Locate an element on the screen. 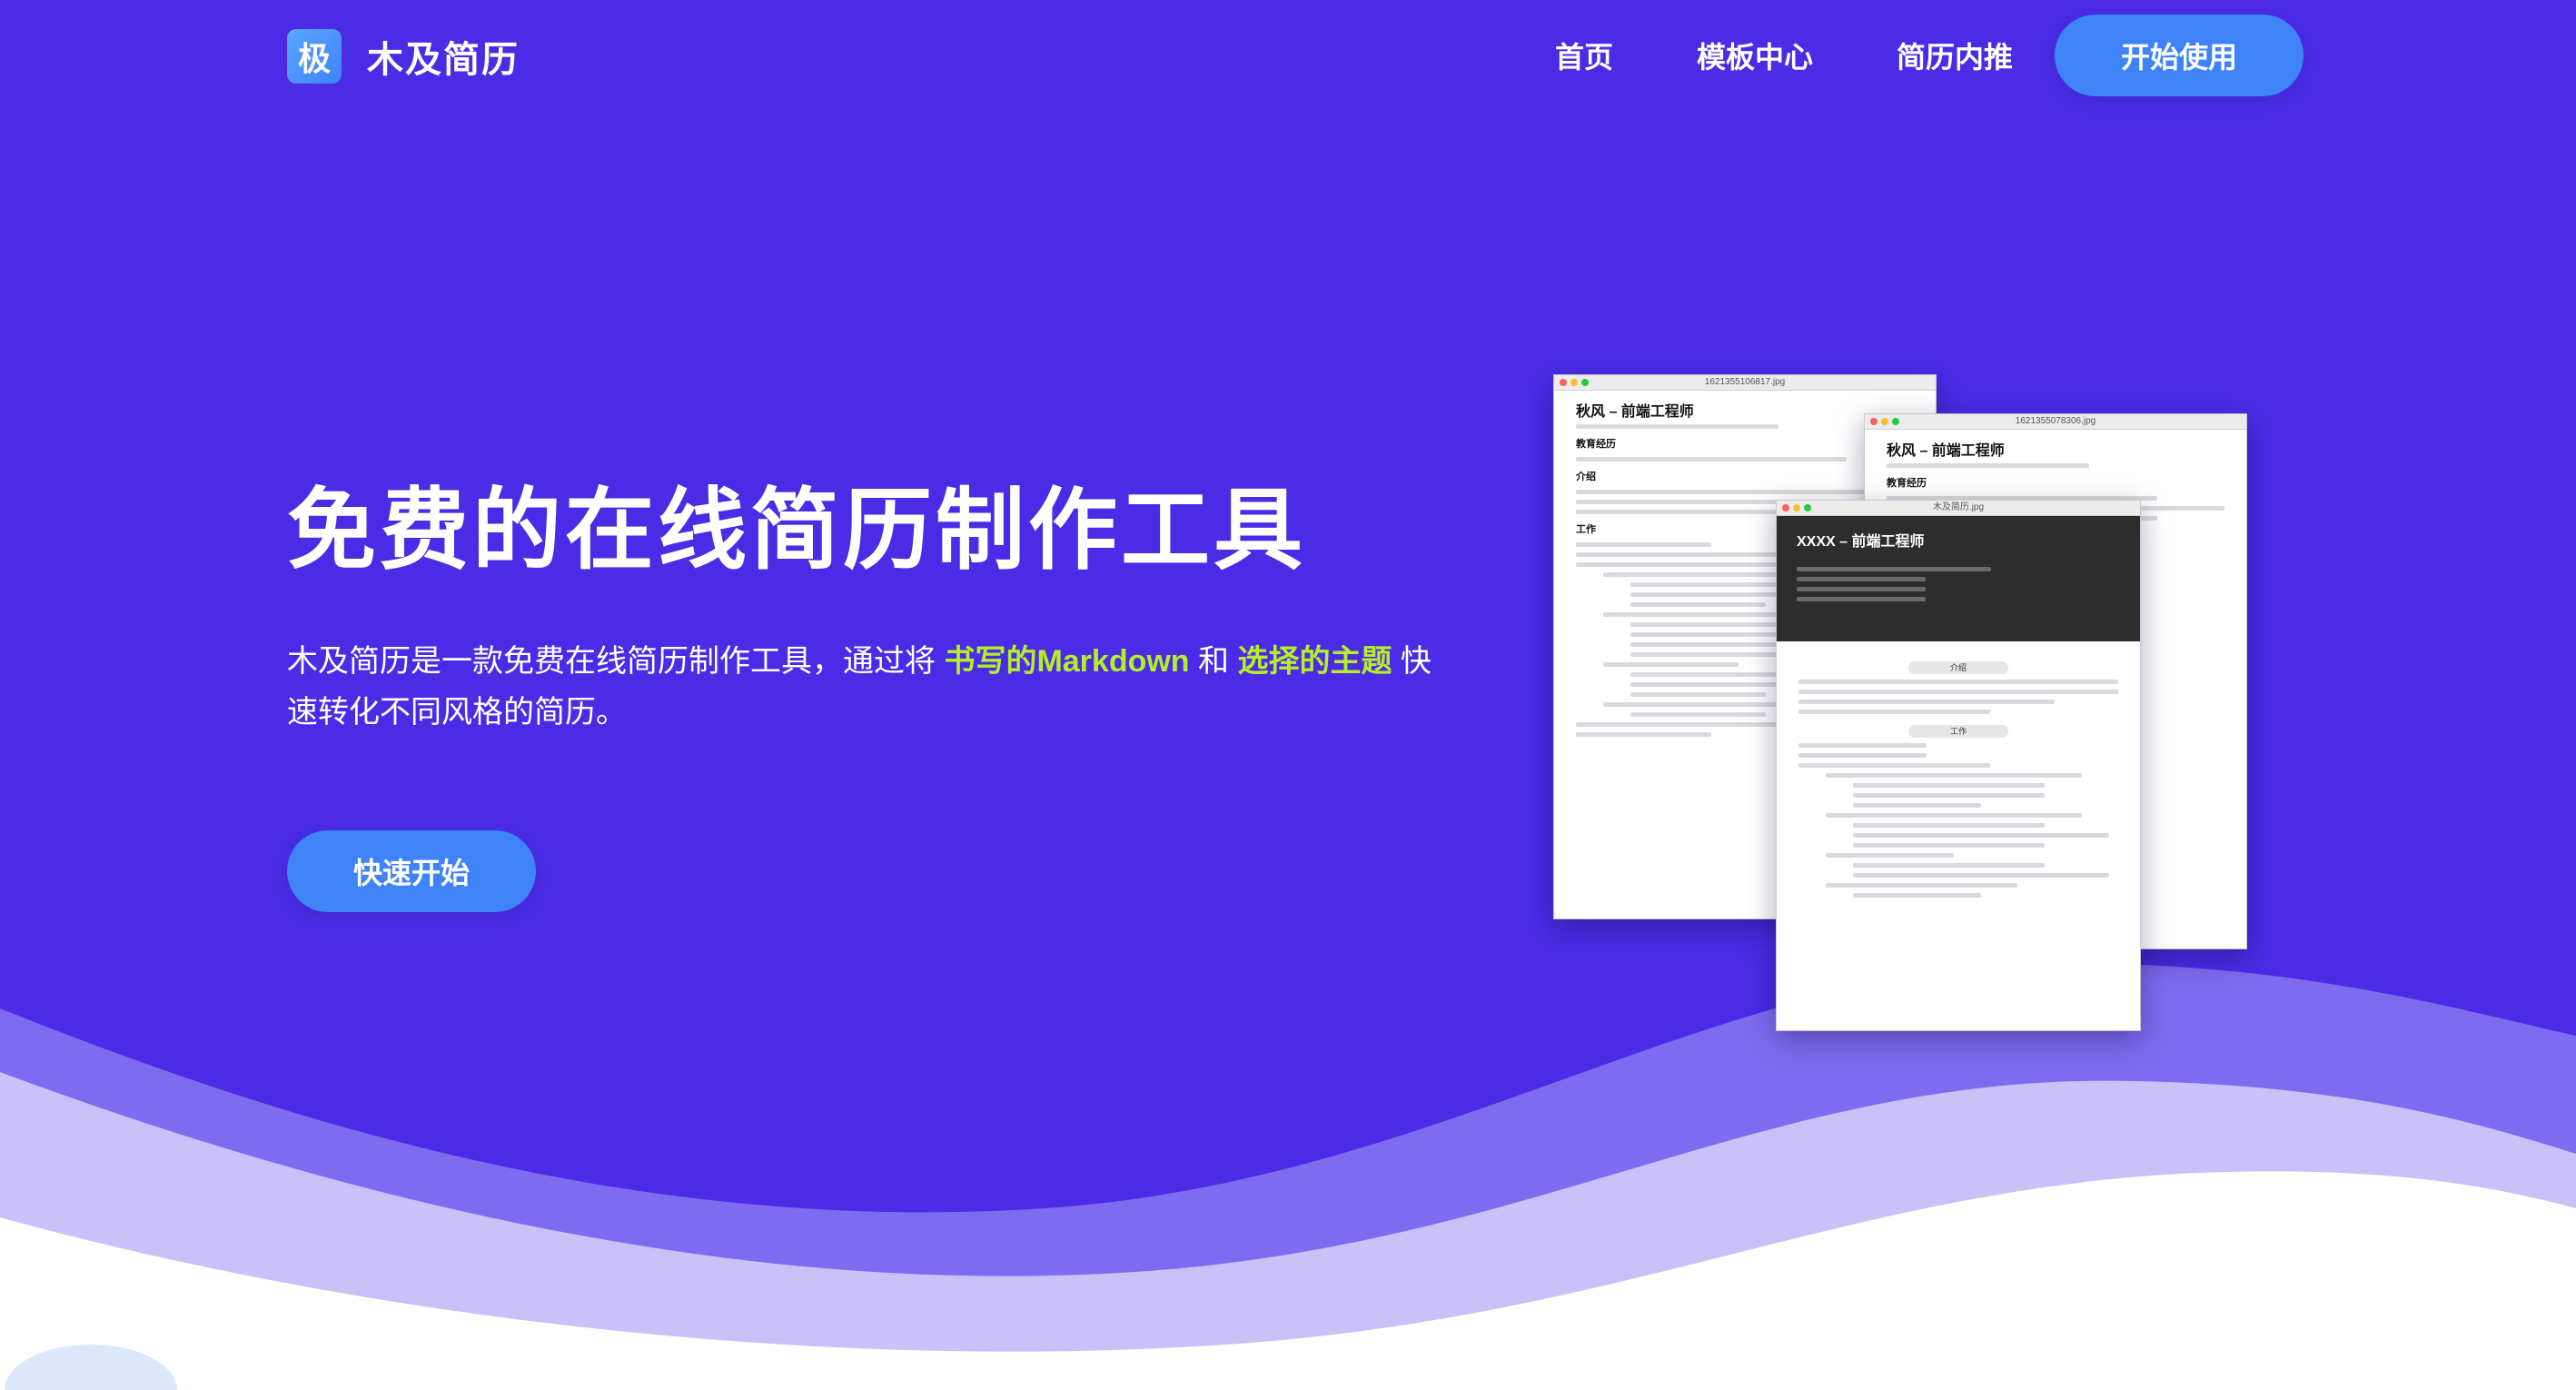  window-titlebar: 1621355078306.jpg is located at coordinates (2055, 422).